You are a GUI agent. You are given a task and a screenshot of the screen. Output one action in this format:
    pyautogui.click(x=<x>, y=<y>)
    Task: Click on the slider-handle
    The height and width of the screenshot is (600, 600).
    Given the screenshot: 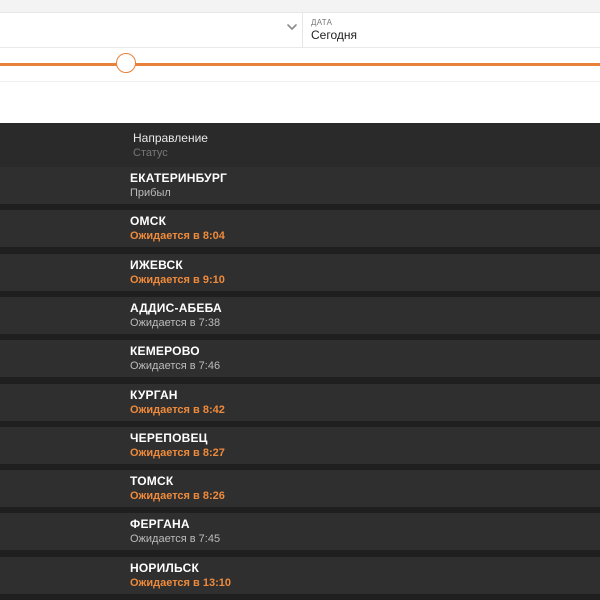 What is the action you would take?
    pyautogui.click(x=126, y=63)
    